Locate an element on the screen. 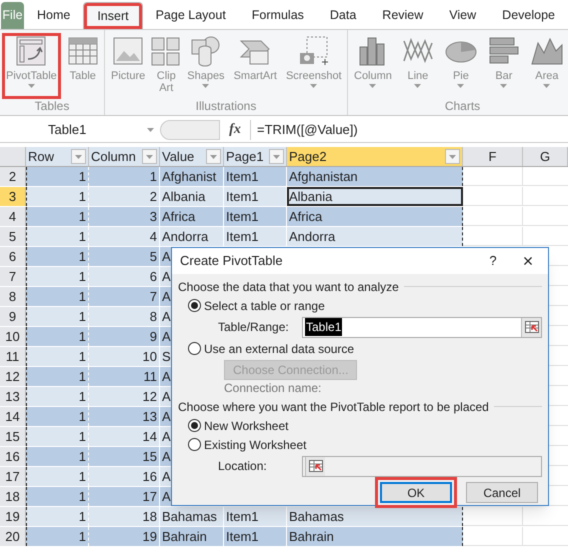  ribbon-tab: Insert is located at coordinates (113, 15).